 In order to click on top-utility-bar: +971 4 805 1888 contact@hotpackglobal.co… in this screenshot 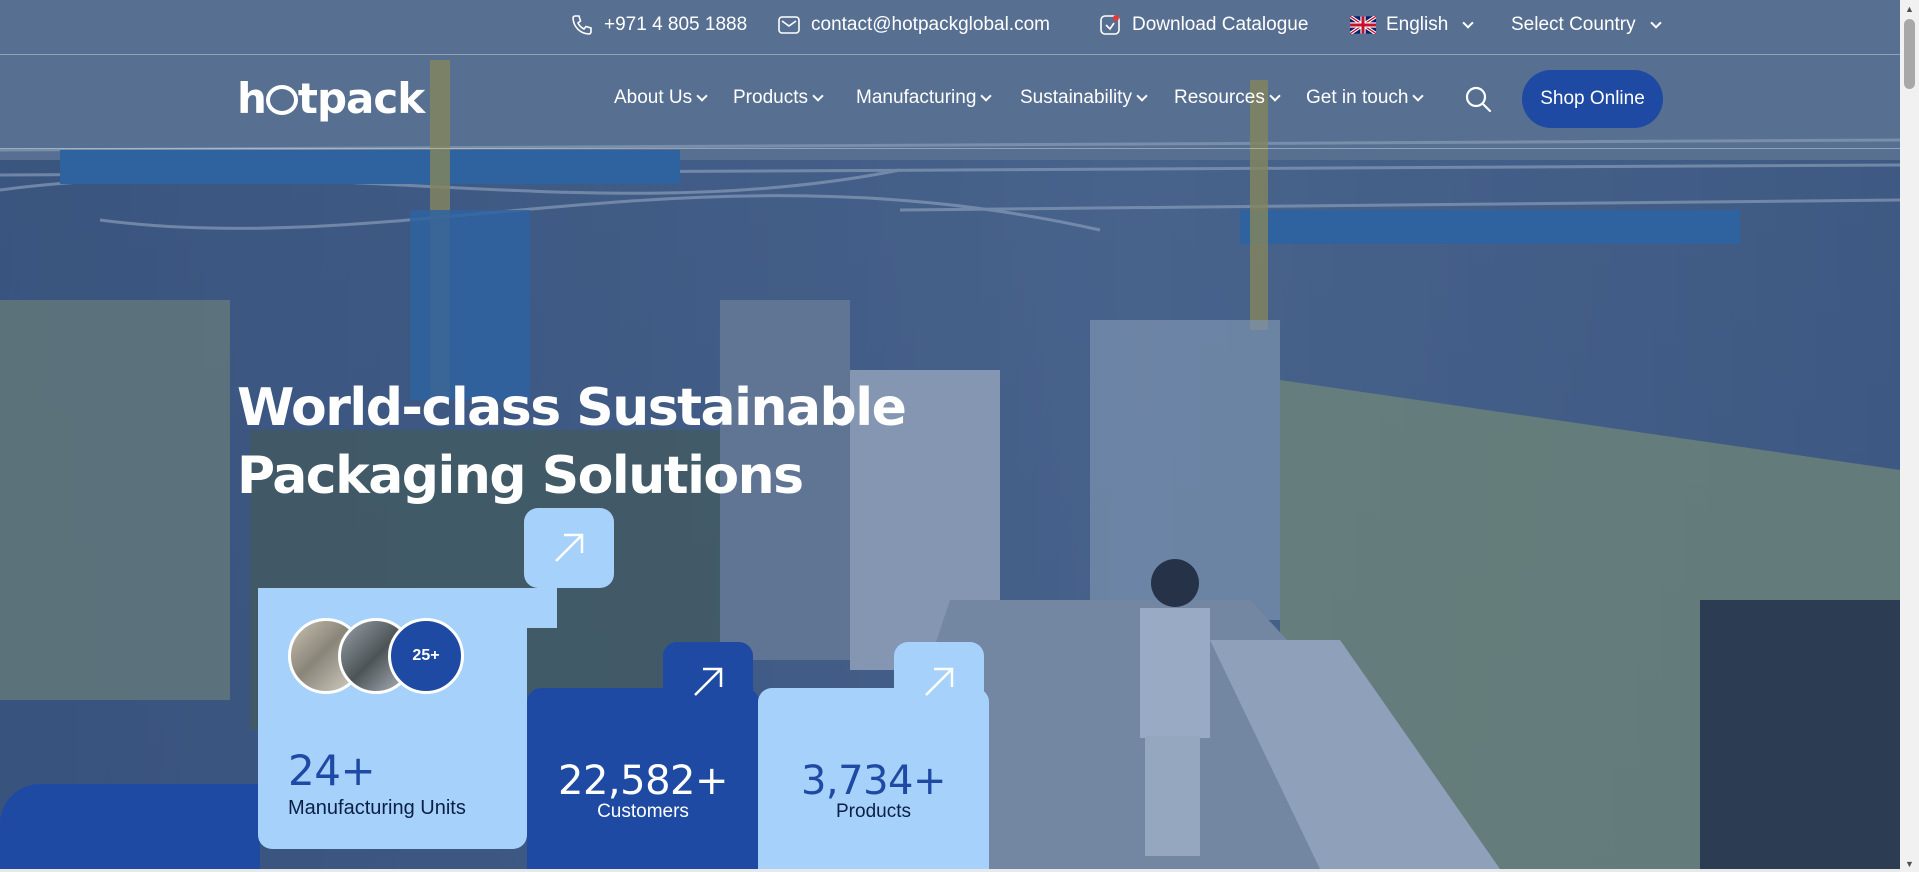, I will do `click(950, 27)`.